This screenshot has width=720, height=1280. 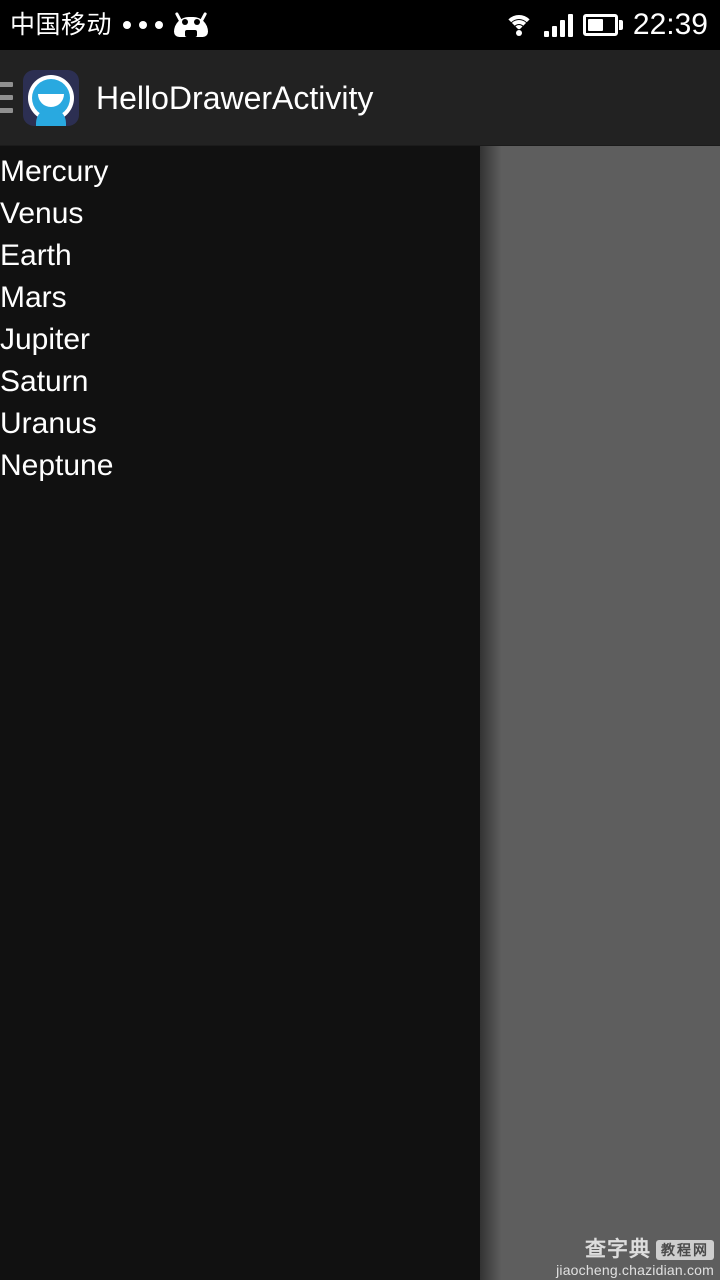 I want to click on wifi-icon, so click(x=518, y=25).